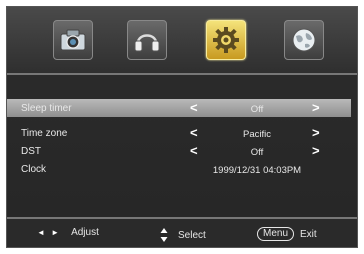  Describe the element at coordinates (257, 134) in the screenshot. I see `setting-value: Pacific` at that location.